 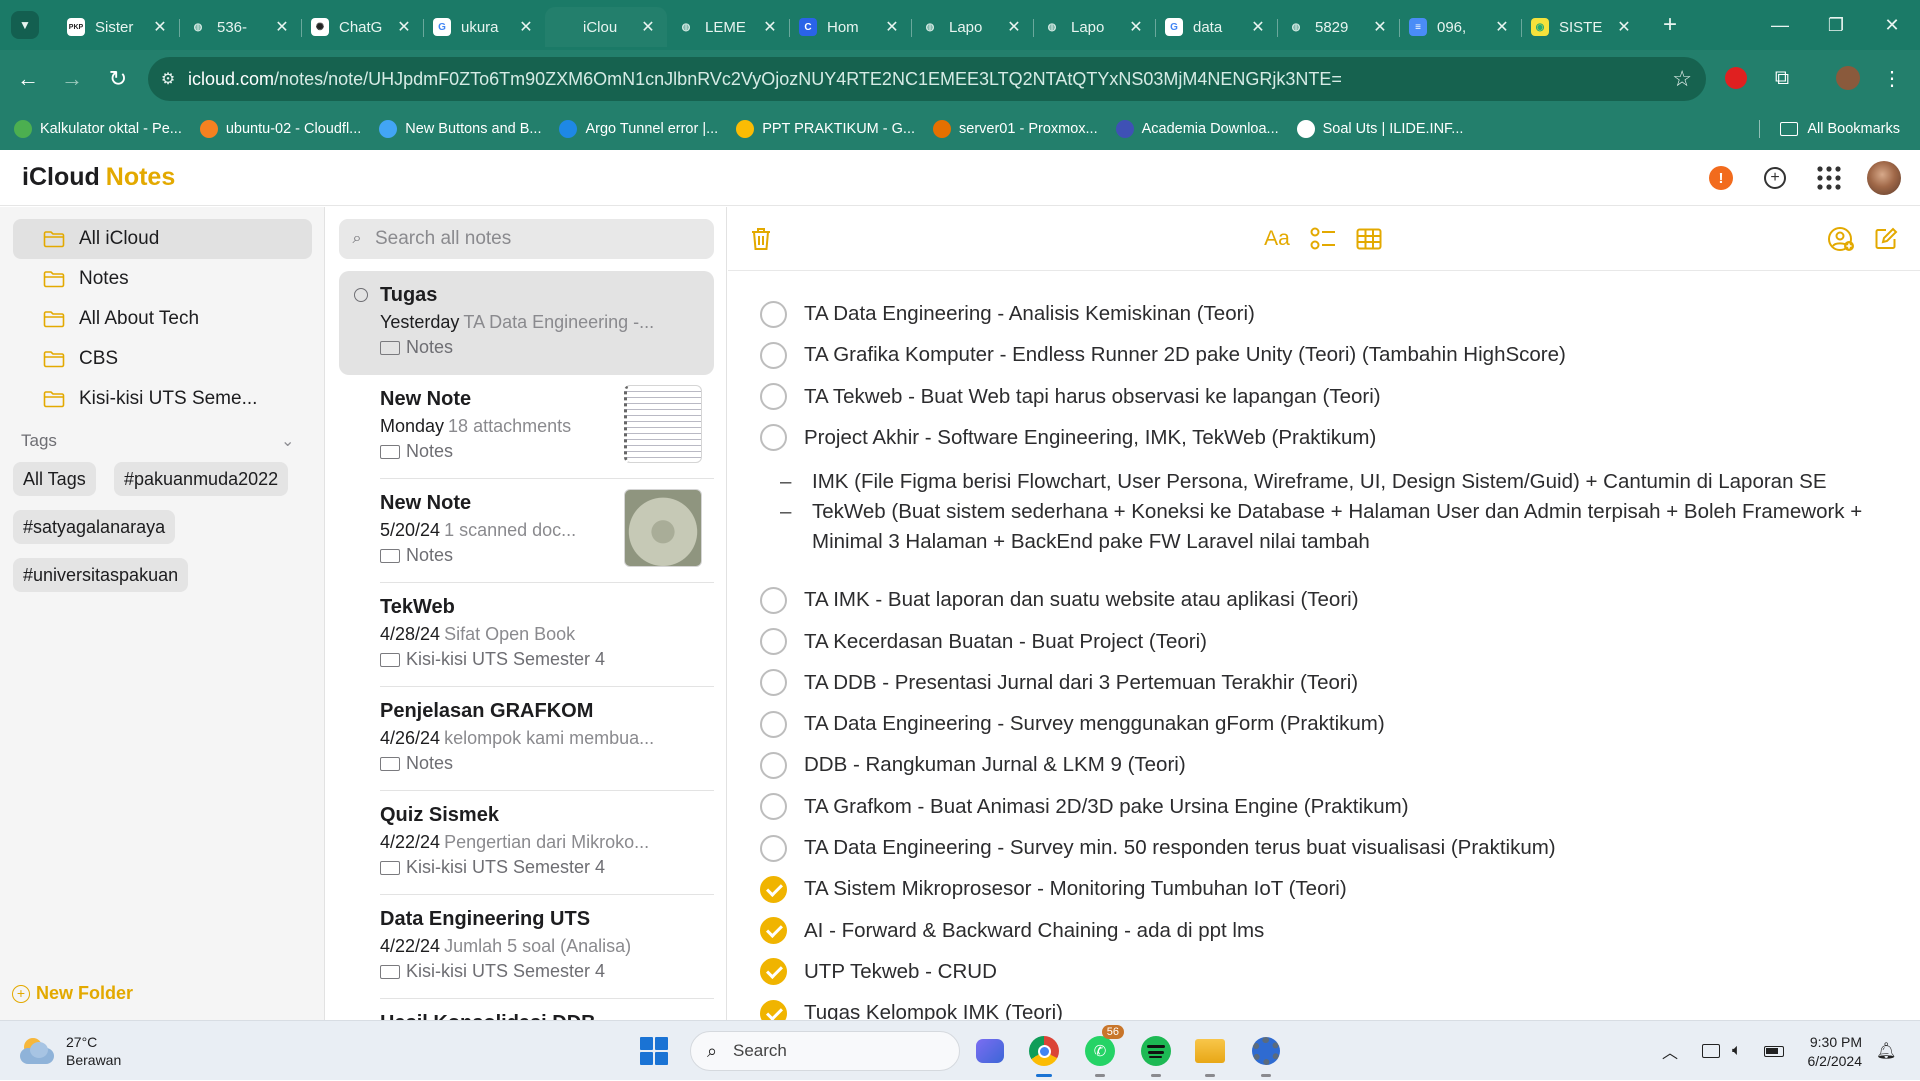 I want to click on account-button, so click(x=1884, y=178).